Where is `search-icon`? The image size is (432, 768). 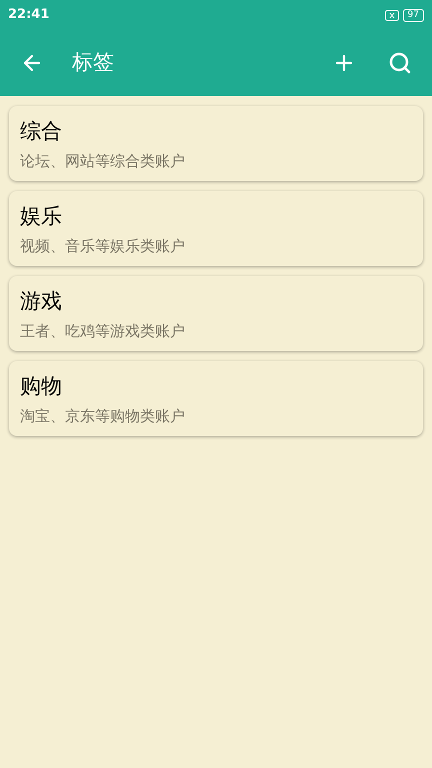 search-icon is located at coordinates (400, 63).